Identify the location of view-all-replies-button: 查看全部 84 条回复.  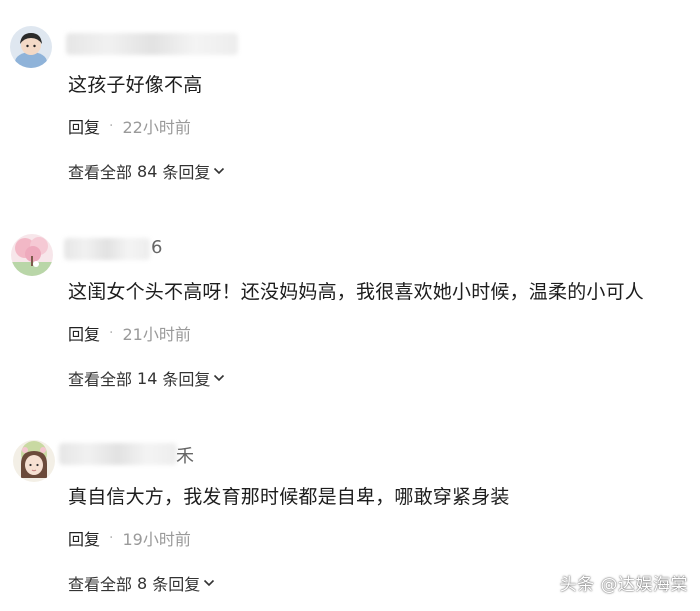
(146, 171).